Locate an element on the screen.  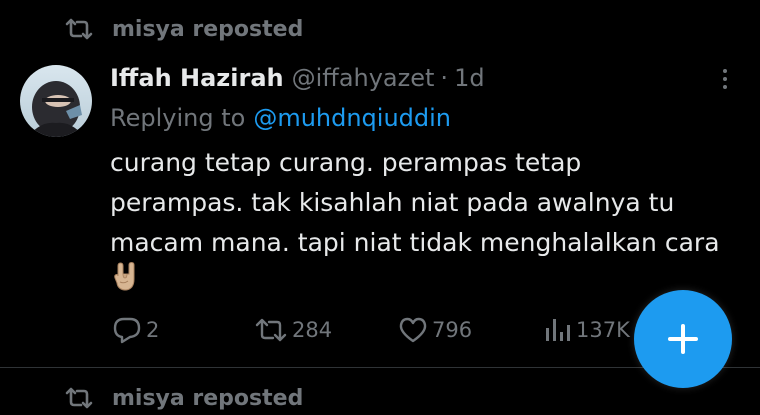
reply-icon is located at coordinates (127, 330).